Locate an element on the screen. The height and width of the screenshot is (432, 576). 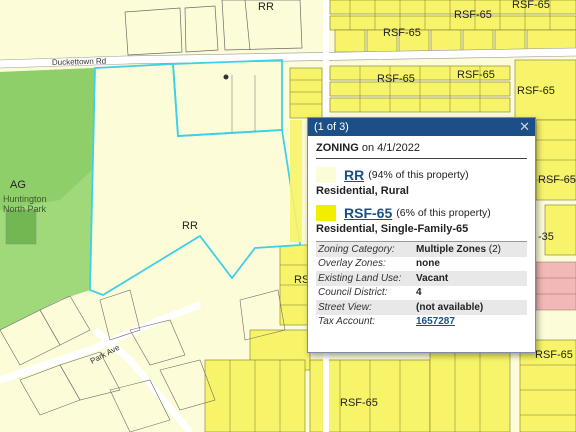
zone-swatch-rr is located at coordinates (326, 174).